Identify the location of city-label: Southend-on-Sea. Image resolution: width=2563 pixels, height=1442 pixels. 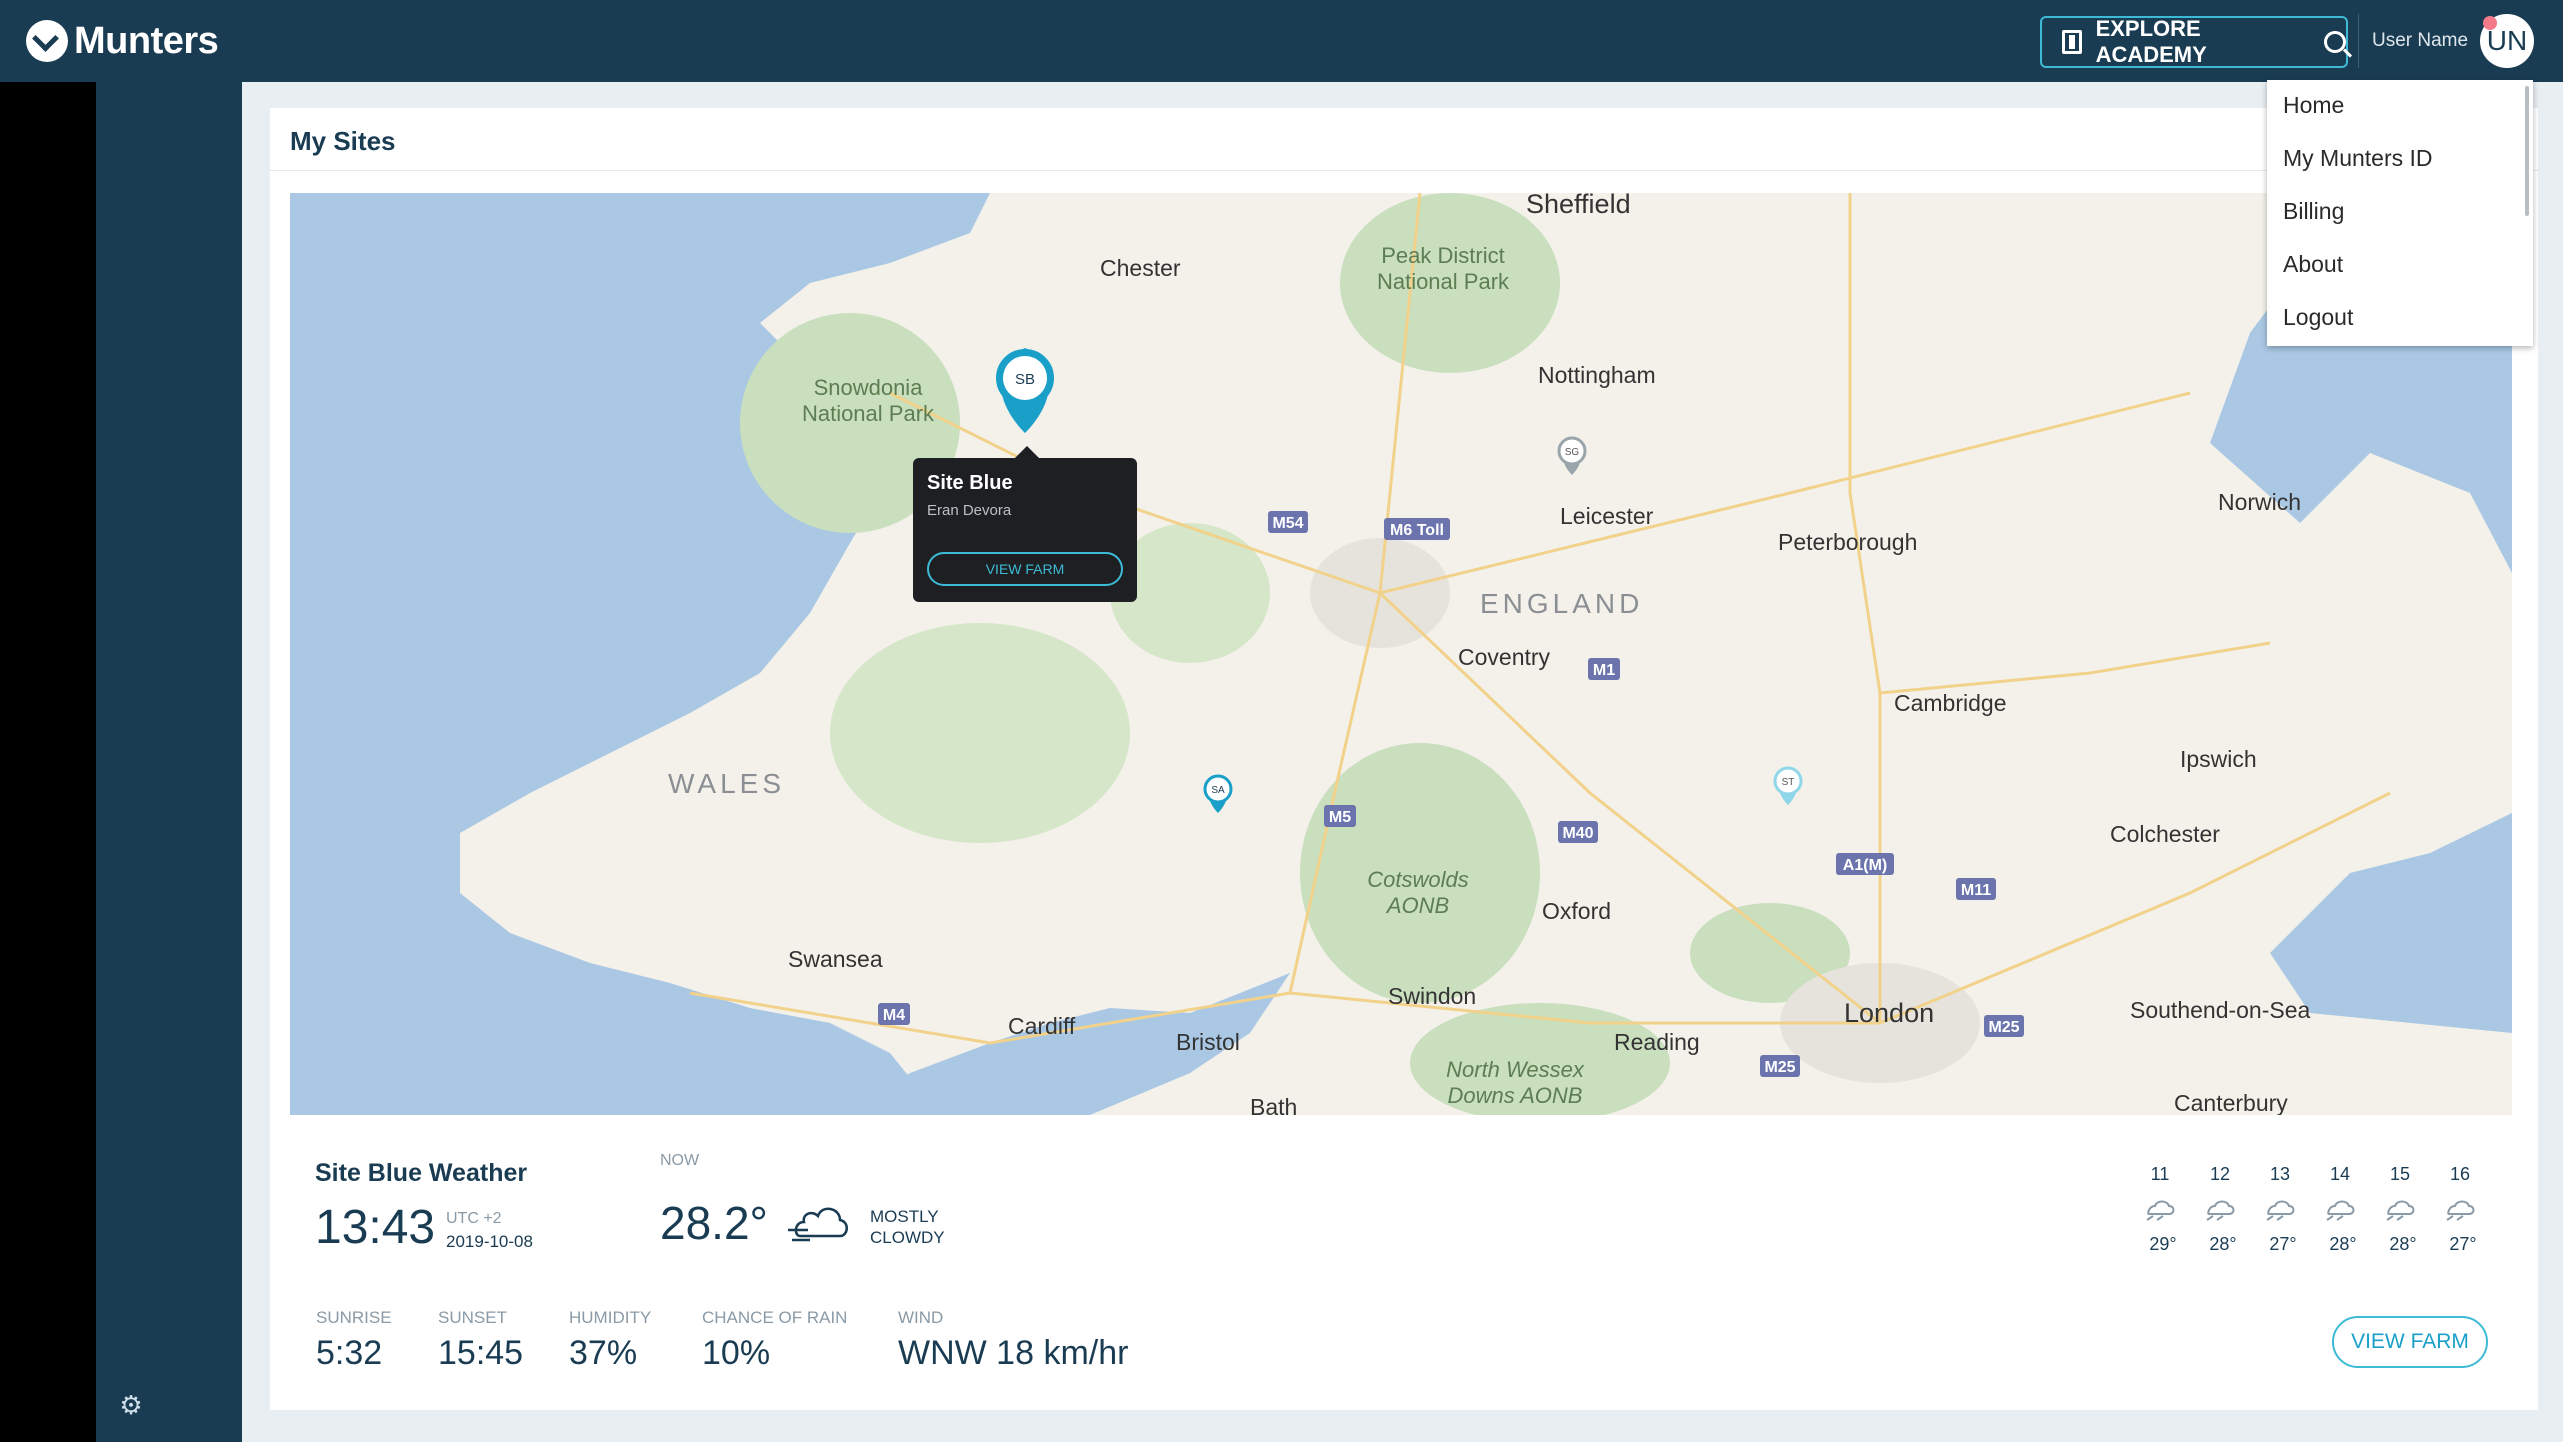
(2220, 1010).